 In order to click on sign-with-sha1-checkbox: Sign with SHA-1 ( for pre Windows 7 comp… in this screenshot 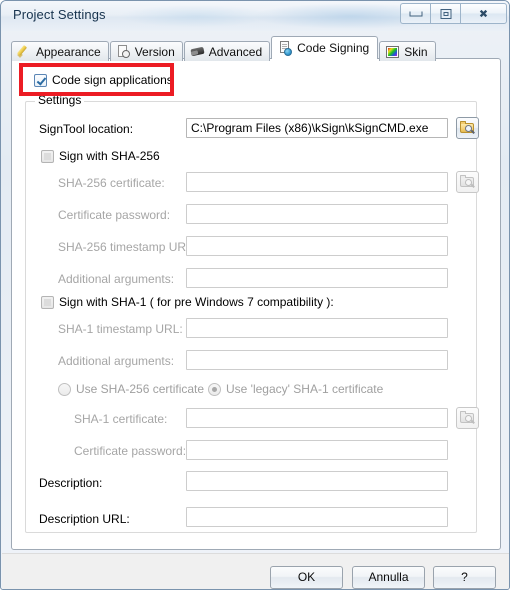, I will do `click(187, 302)`.